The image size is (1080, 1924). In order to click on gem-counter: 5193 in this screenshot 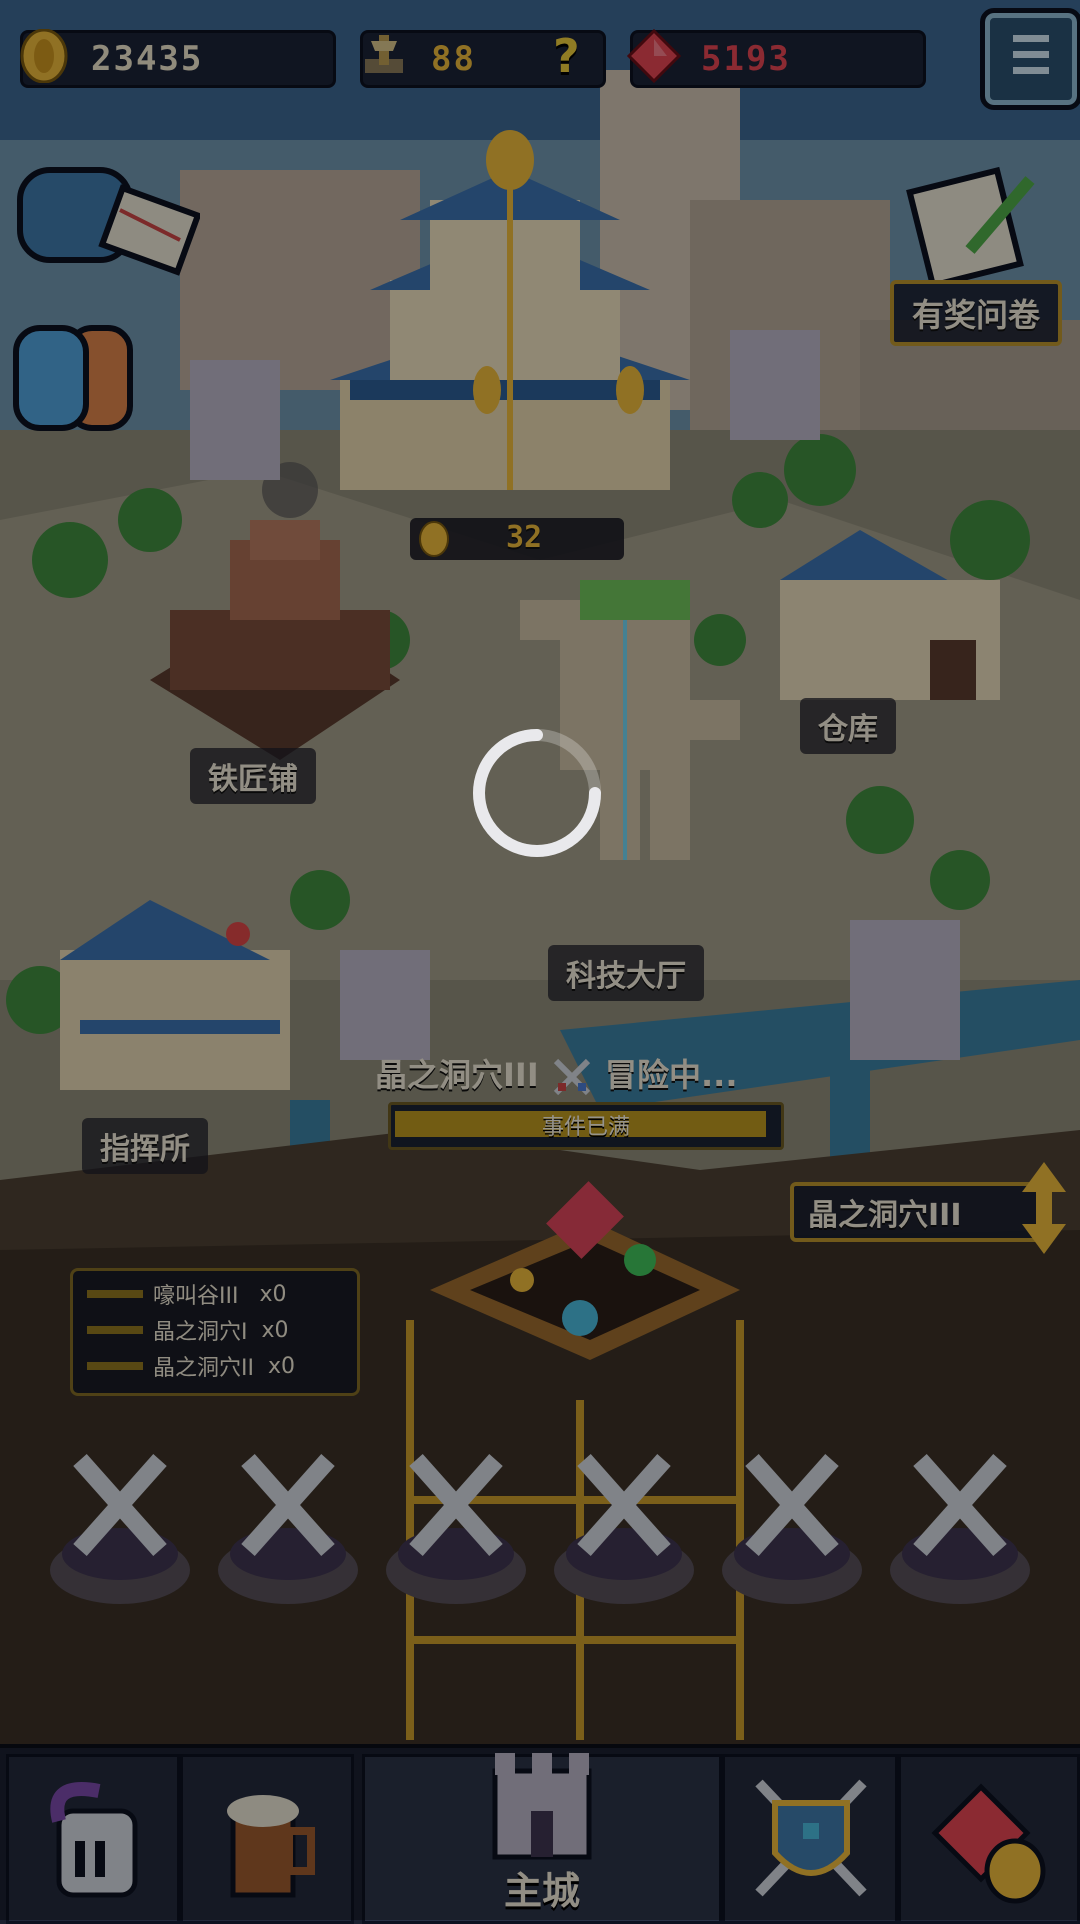, I will do `click(776, 58)`.